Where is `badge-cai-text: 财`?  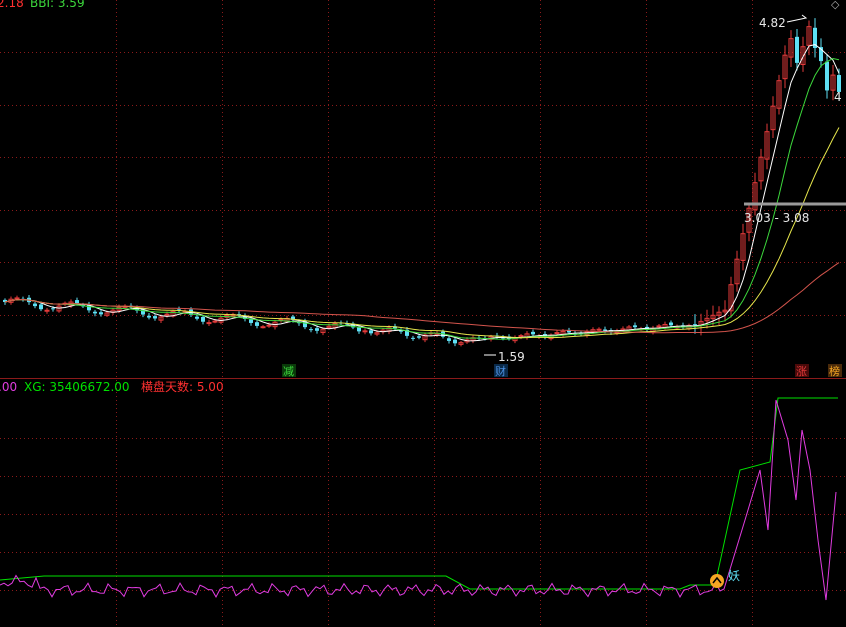
badge-cai-text: 财 is located at coordinates (500, 371).